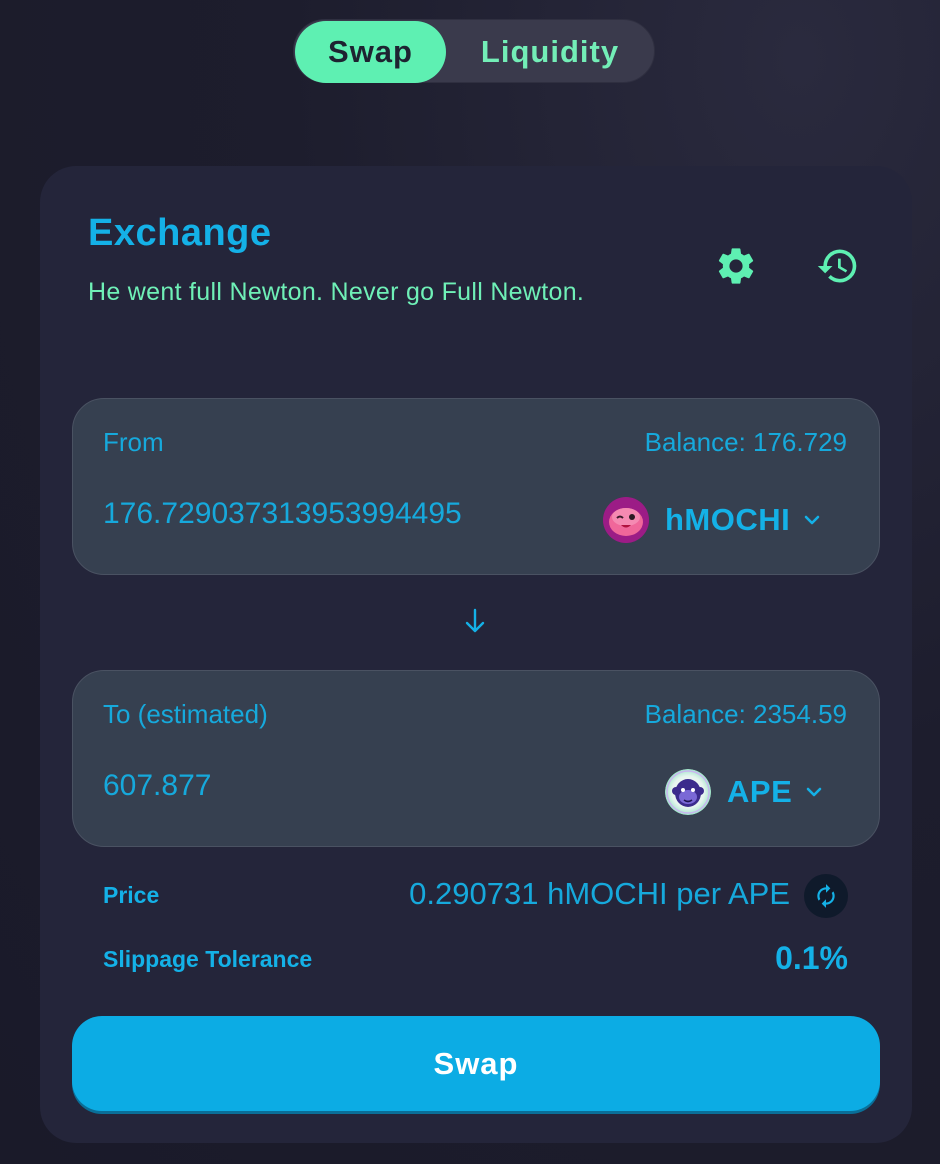  I want to click on price-value: 0.290731 hMOCHI per APE, so click(599, 893).